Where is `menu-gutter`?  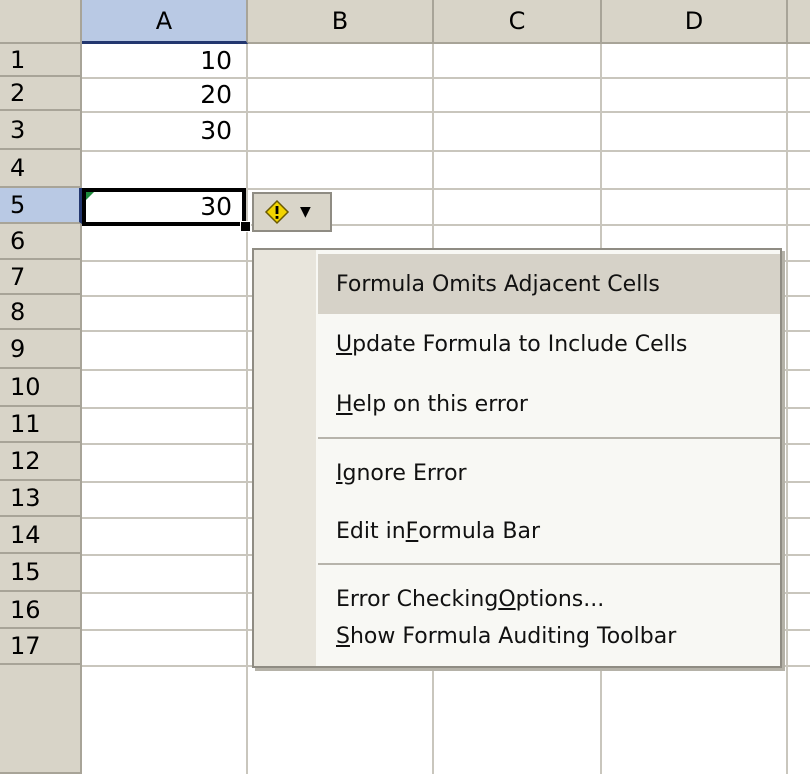
menu-gutter is located at coordinates (285, 458).